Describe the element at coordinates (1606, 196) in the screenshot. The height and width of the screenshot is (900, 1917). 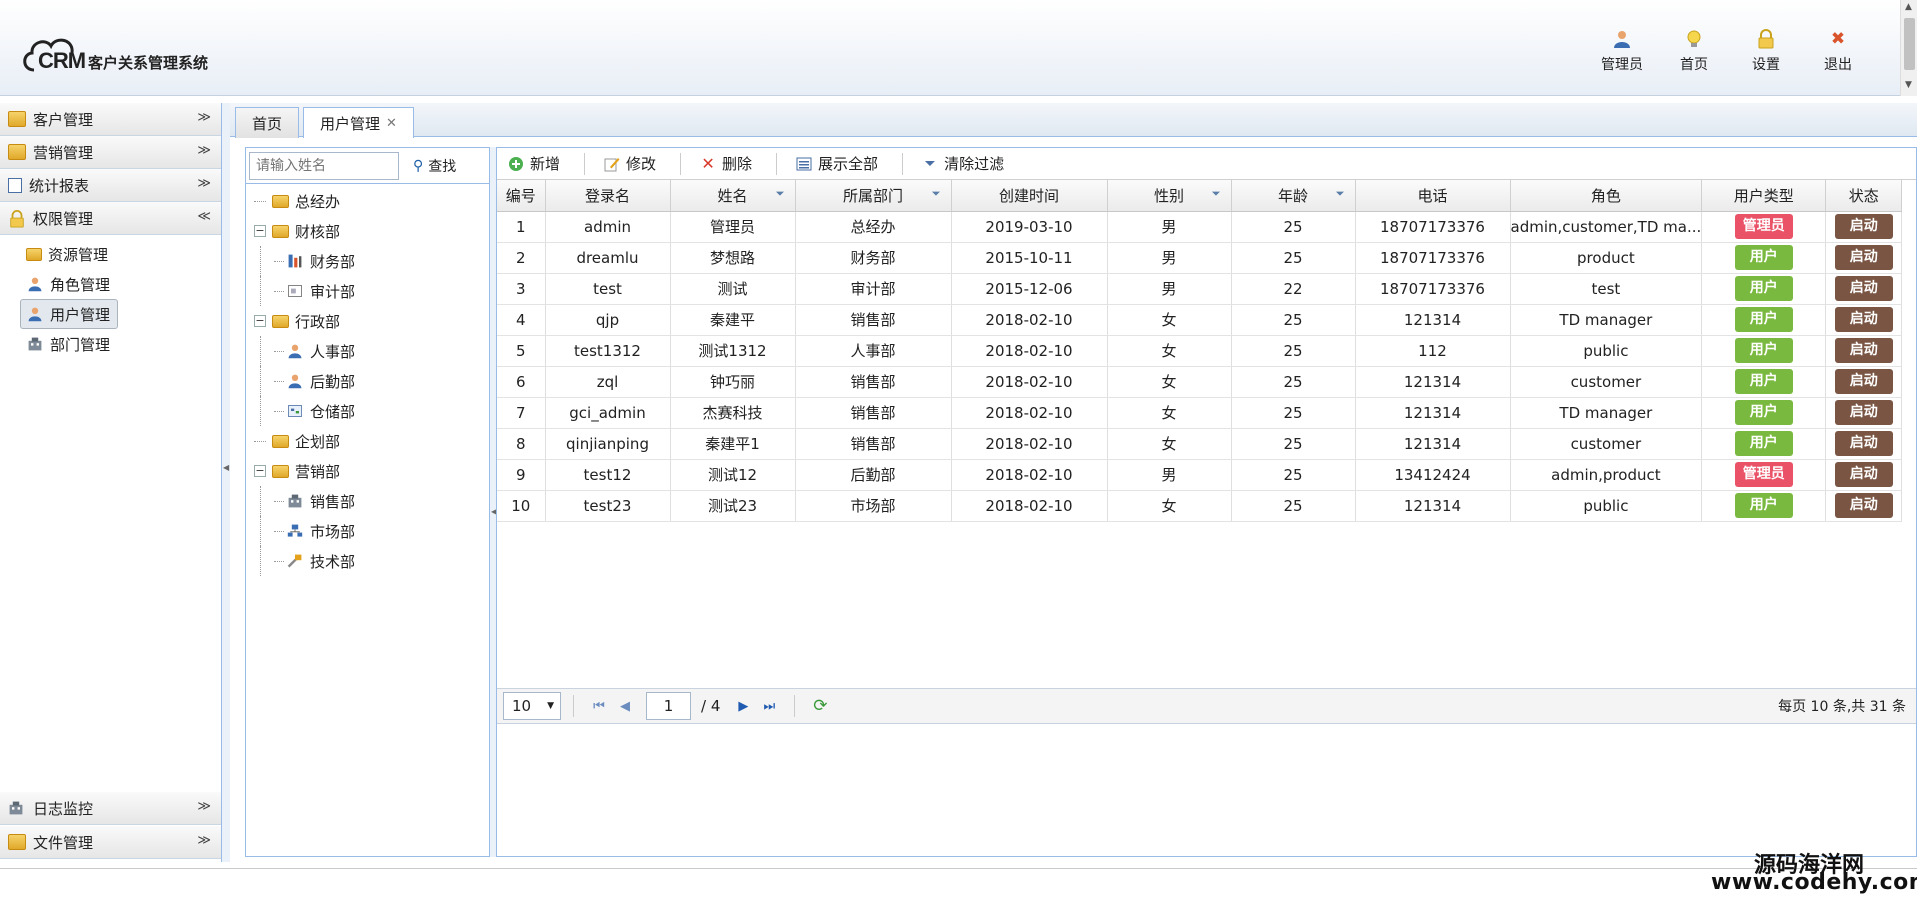
I see `column-header: 角色` at that location.